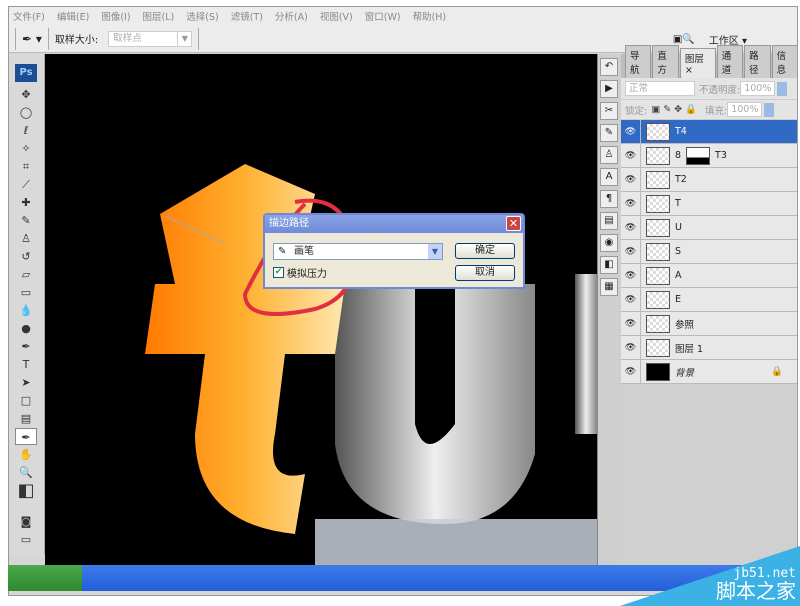 The image size is (800, 606). I want to click on layer-row: 👁 T4, so click(709, 132).